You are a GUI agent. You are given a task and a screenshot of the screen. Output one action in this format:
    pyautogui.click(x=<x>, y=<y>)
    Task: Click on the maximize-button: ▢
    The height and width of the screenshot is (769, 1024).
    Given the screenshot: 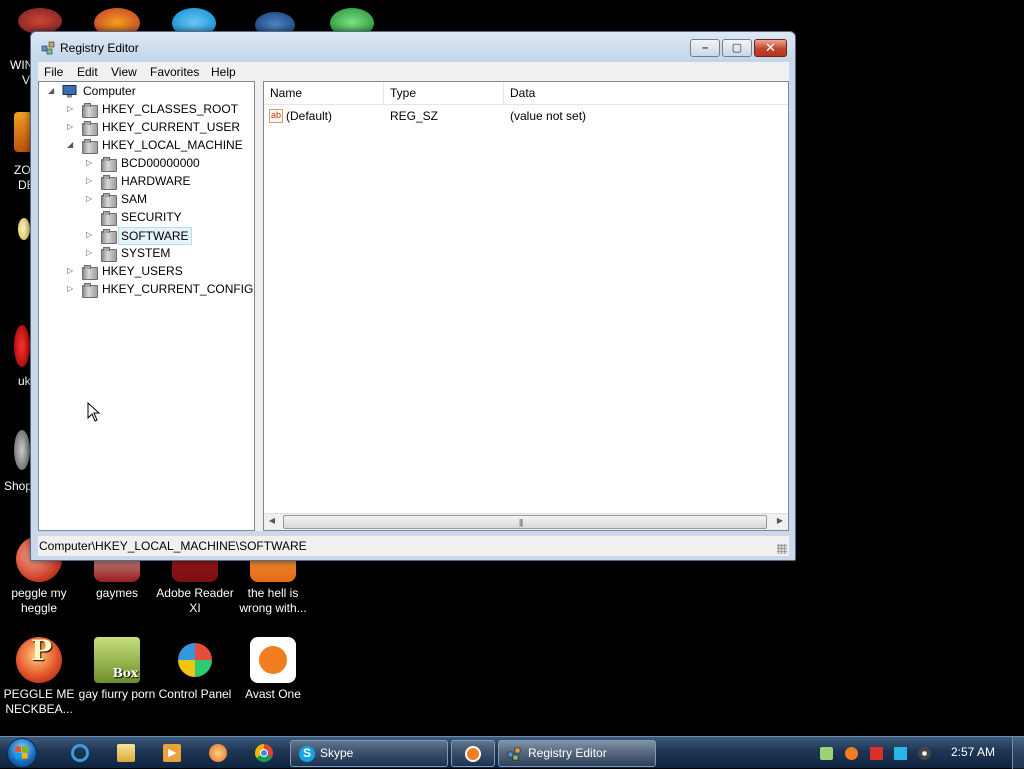 What is the action you would take?
    pyautogui.click(x=737, y=48)
    